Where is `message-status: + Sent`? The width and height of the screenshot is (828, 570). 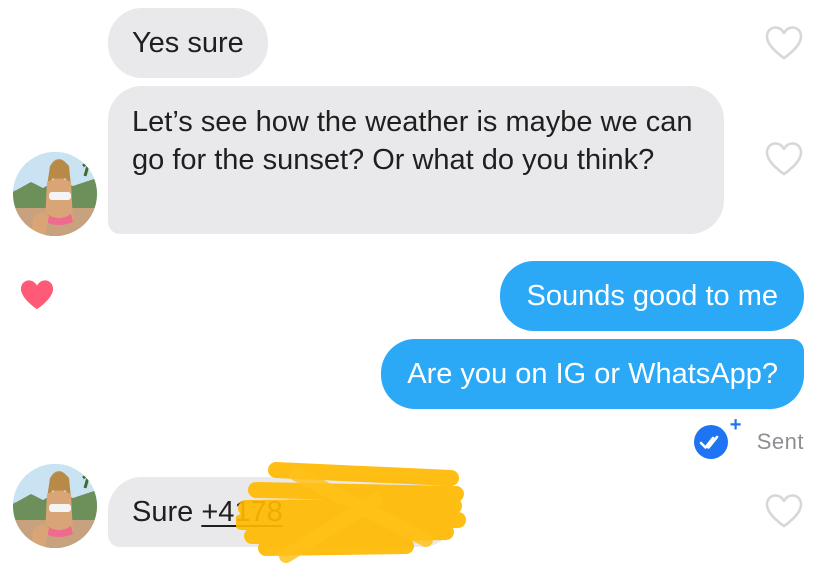 message-status: + Sent is located at coordinates (748, 436).